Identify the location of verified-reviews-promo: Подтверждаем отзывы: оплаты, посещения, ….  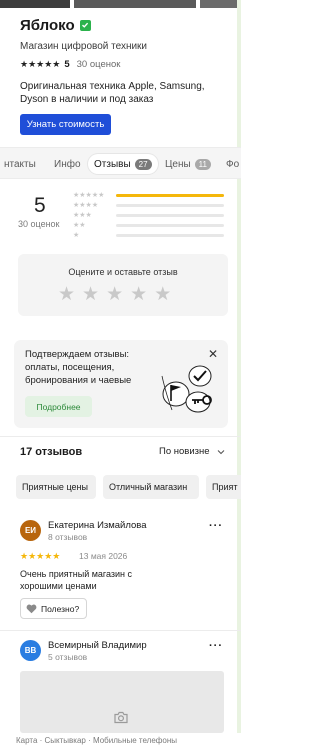
(121, 384).